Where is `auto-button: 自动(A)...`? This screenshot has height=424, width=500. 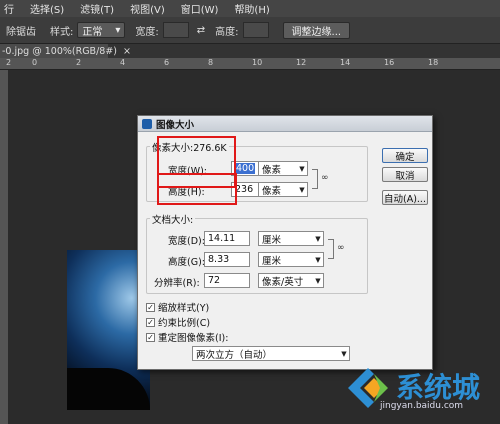 auto-button: 自动(A)... is located at coordinates (405, 197).